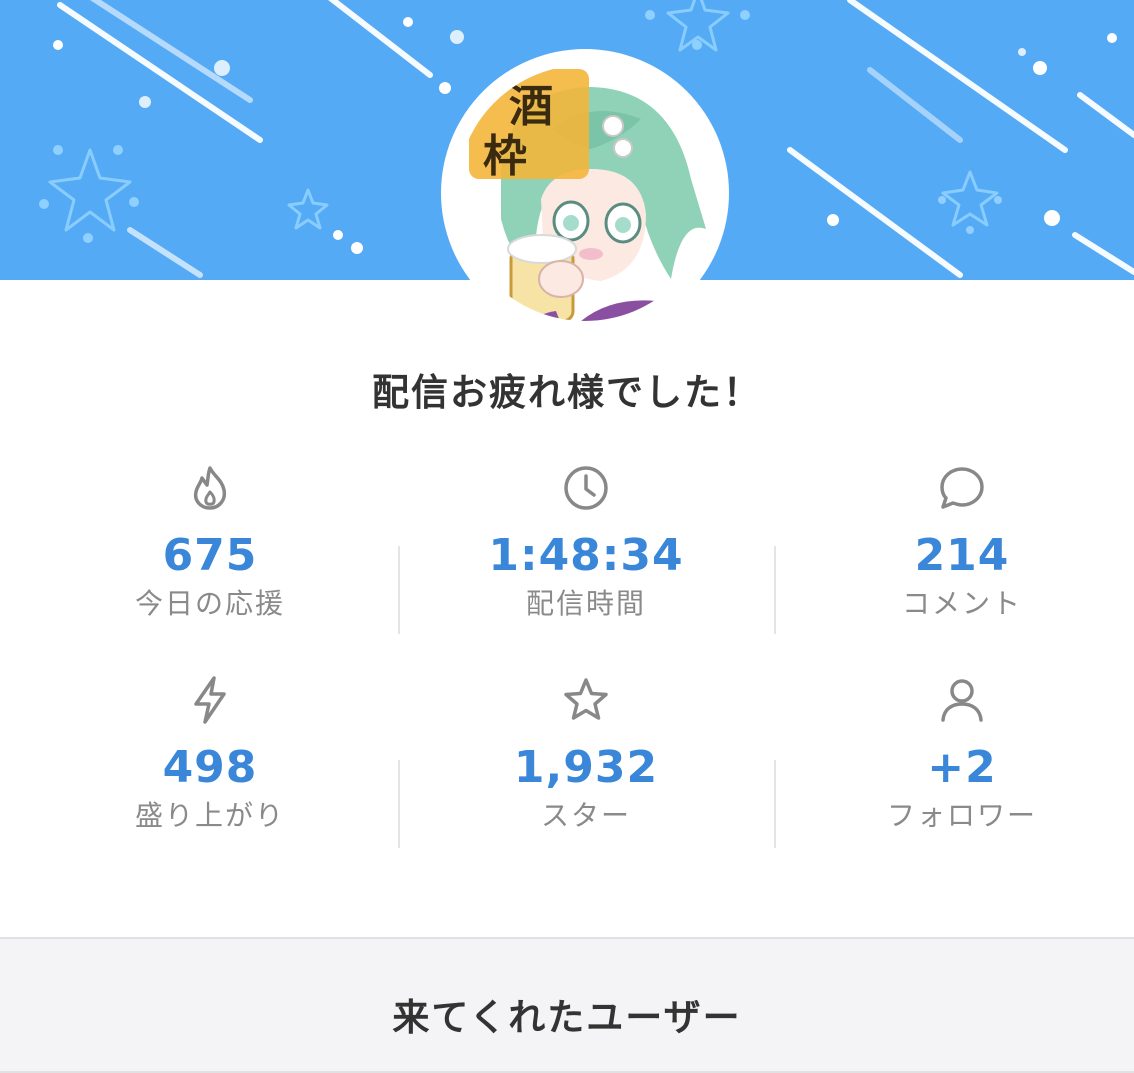 The height and width of the screenshot is (1073, 1134). I want to click on star-icon, so click(586, 699).